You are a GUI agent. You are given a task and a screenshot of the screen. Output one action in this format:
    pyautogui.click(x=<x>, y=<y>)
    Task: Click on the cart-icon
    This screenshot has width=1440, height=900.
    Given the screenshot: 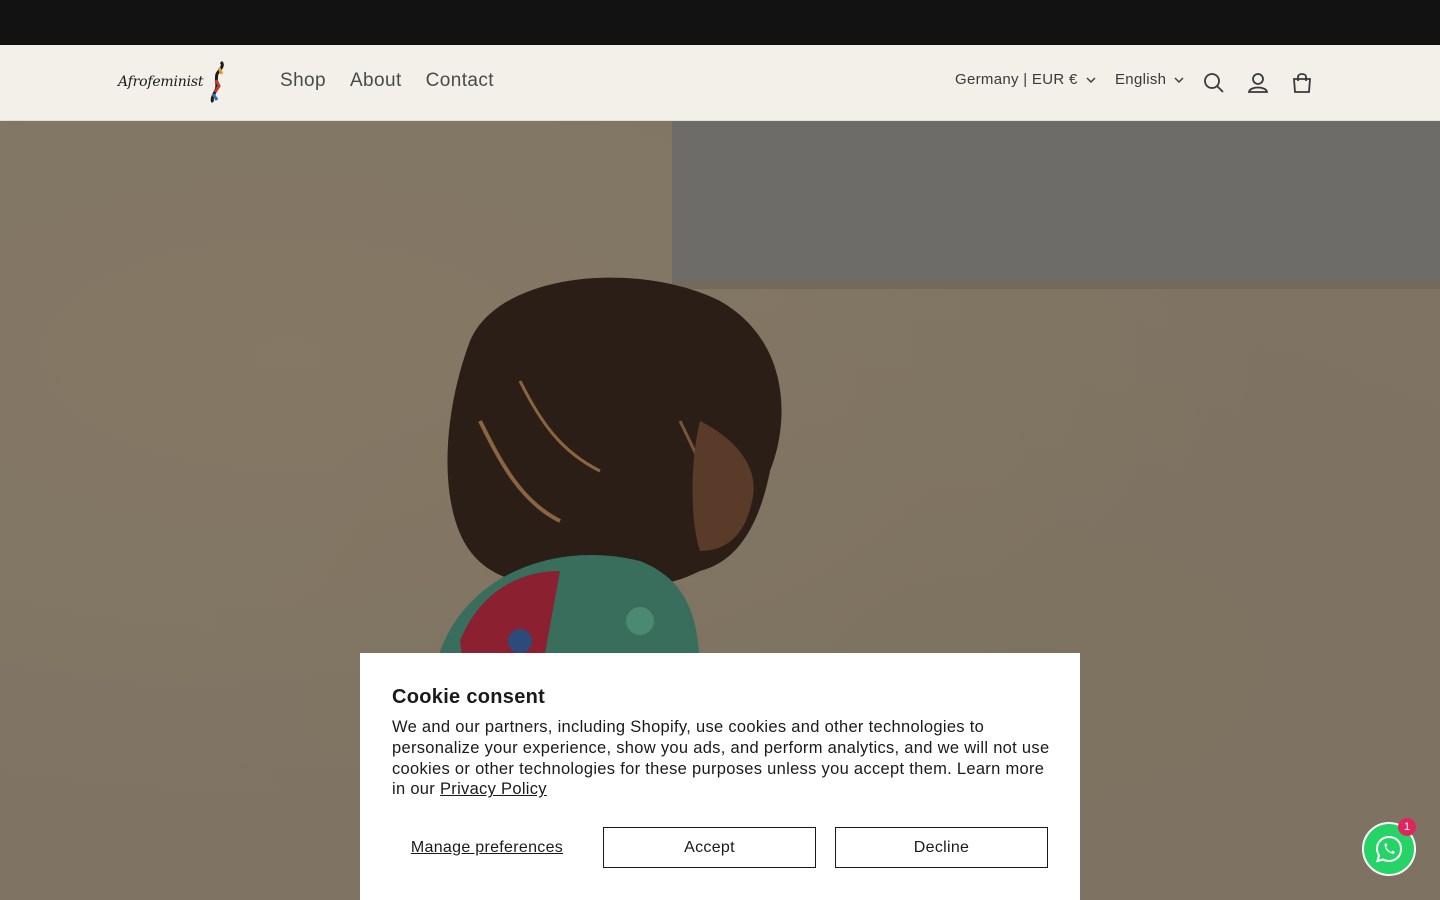 What is the action you would take?
    pyautogui.click(x=1302, y=83)
    